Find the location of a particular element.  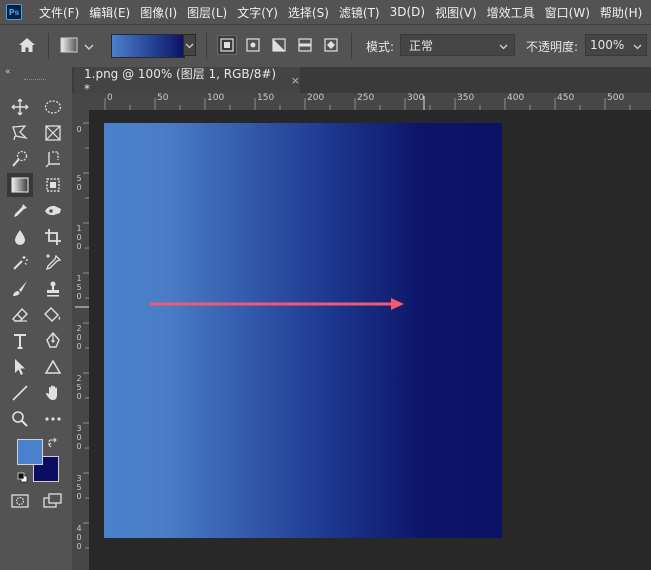

home-icon is located at coordinates (27, 46).